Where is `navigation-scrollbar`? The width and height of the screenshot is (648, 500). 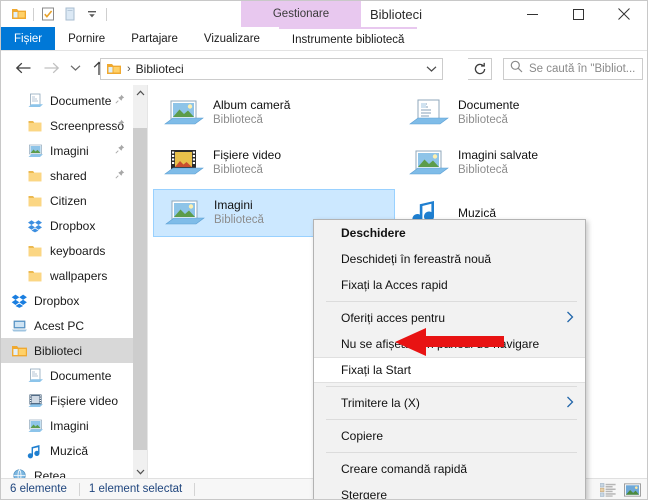 navigation-scrollbar is located at coordinates (140, 282).